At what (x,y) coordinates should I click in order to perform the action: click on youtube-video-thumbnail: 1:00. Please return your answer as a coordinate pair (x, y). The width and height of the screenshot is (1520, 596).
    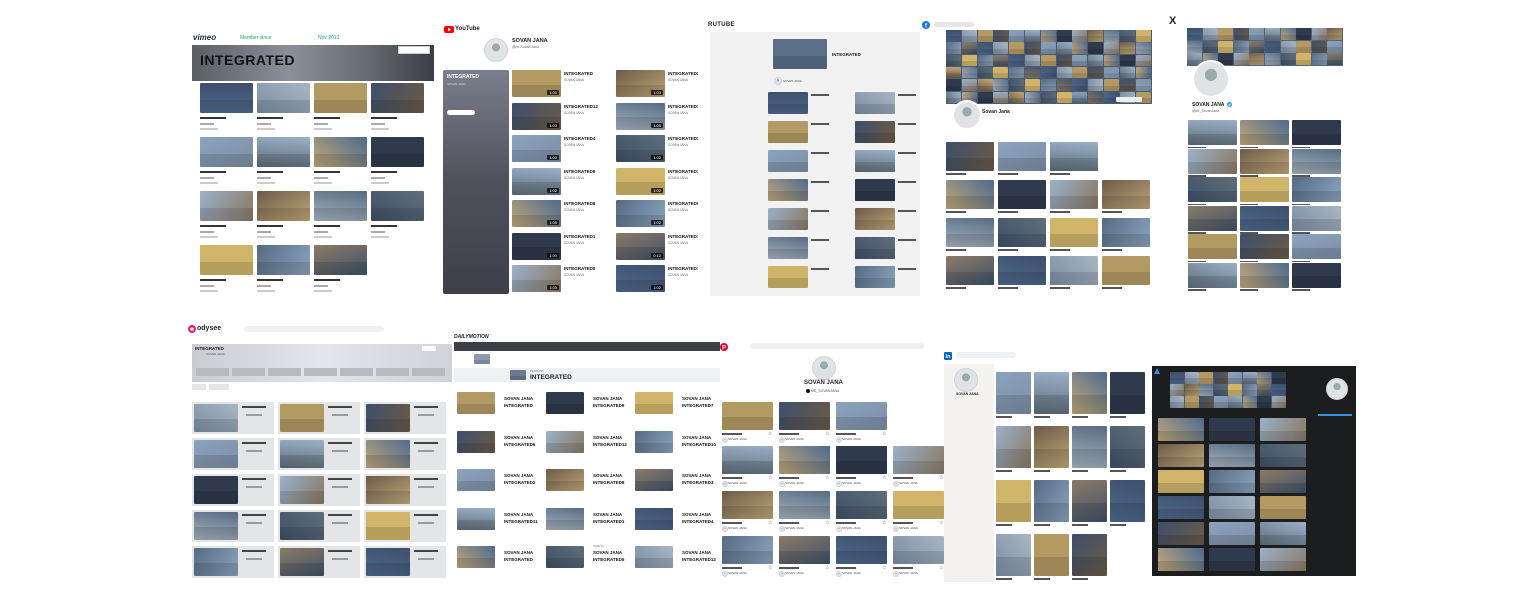
    Looking at the image, I should click on (536, 83).